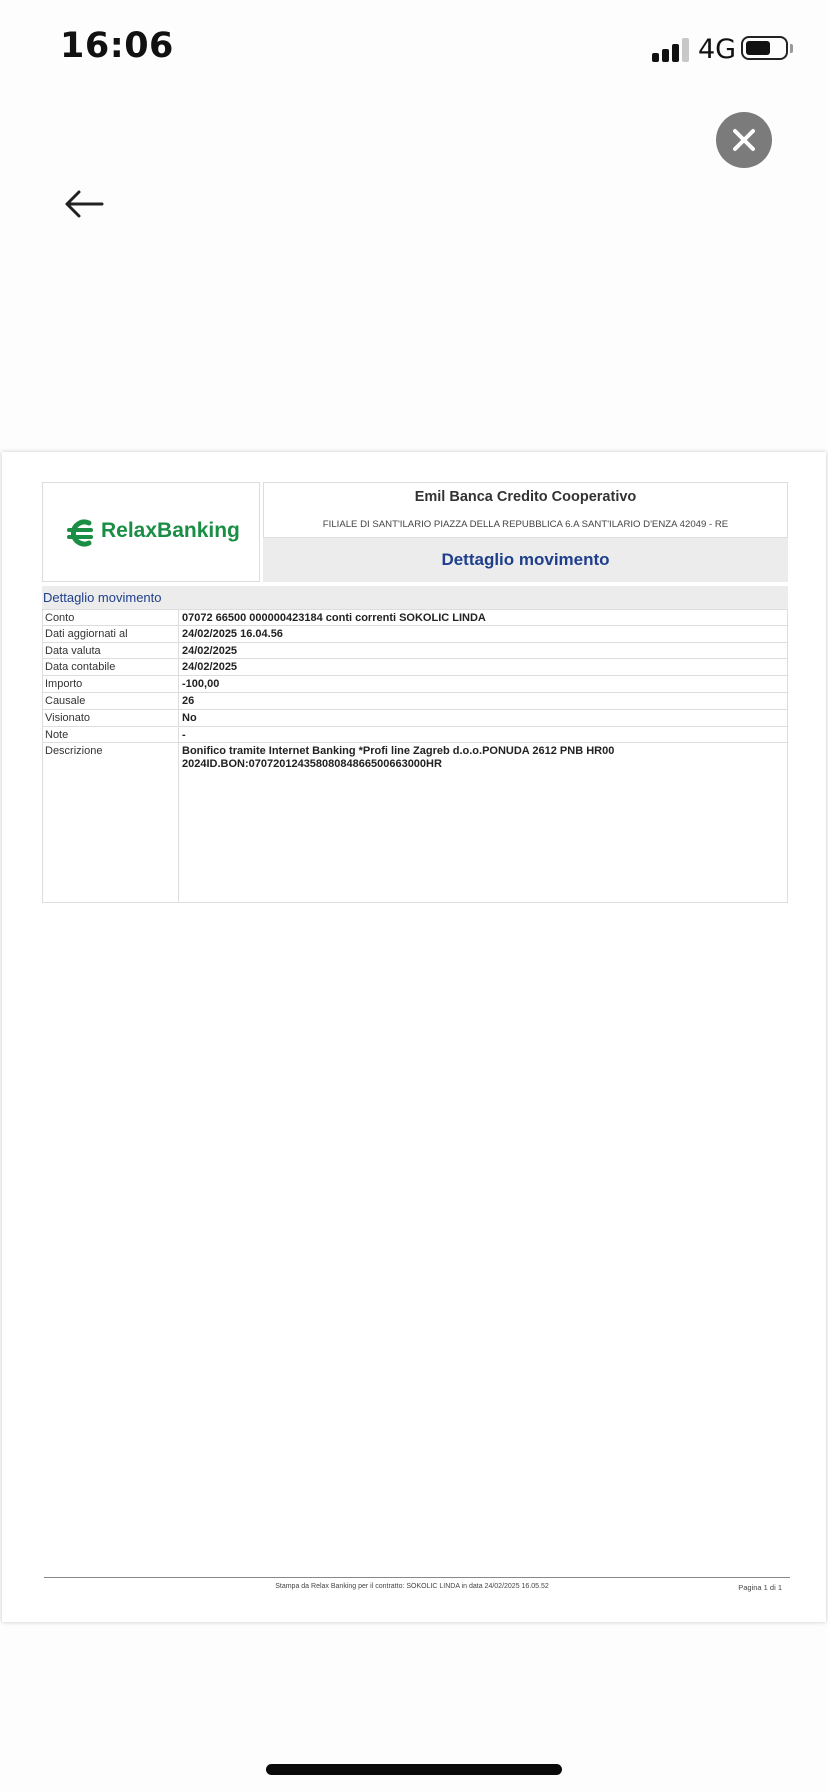 Image resolution: width=828 pixels, height=1792 pixels. Describe the element at coordinates (110, 617) in the screenshot. I see `row-label: Conto` at that location.